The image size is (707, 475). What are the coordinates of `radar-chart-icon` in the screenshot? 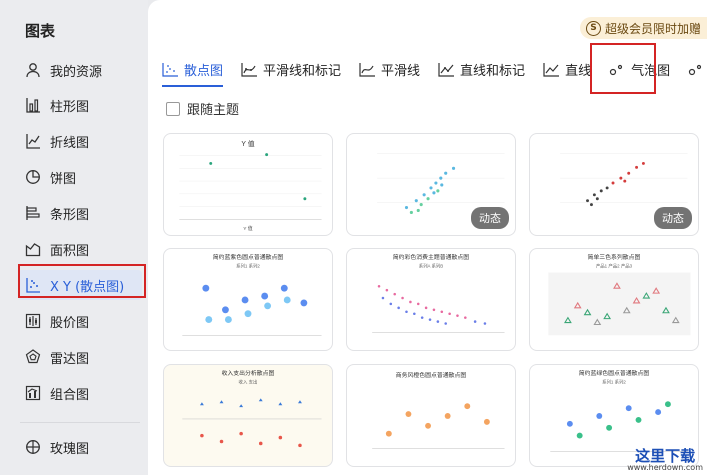 It's located at (33, 357).